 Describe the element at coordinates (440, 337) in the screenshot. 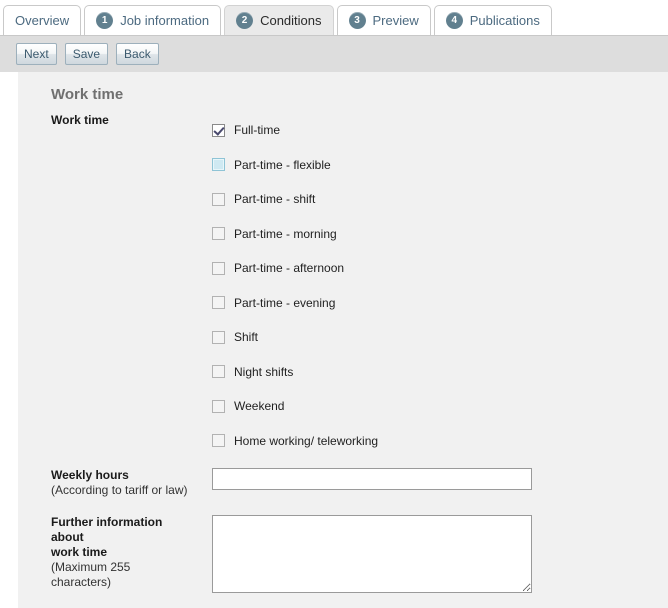

I see `checkbox-row-shift: Shift` at that location.